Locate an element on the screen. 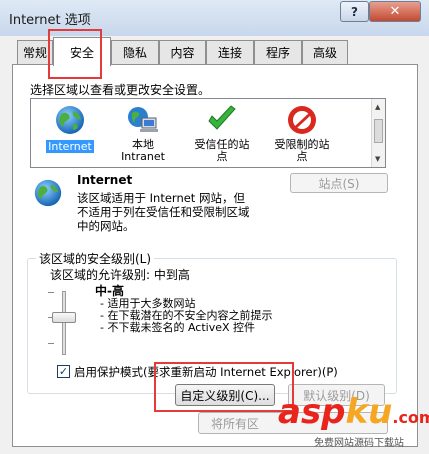 The image size is (429, 454). zone-internet: Internet is located at coordinates (70, 133).